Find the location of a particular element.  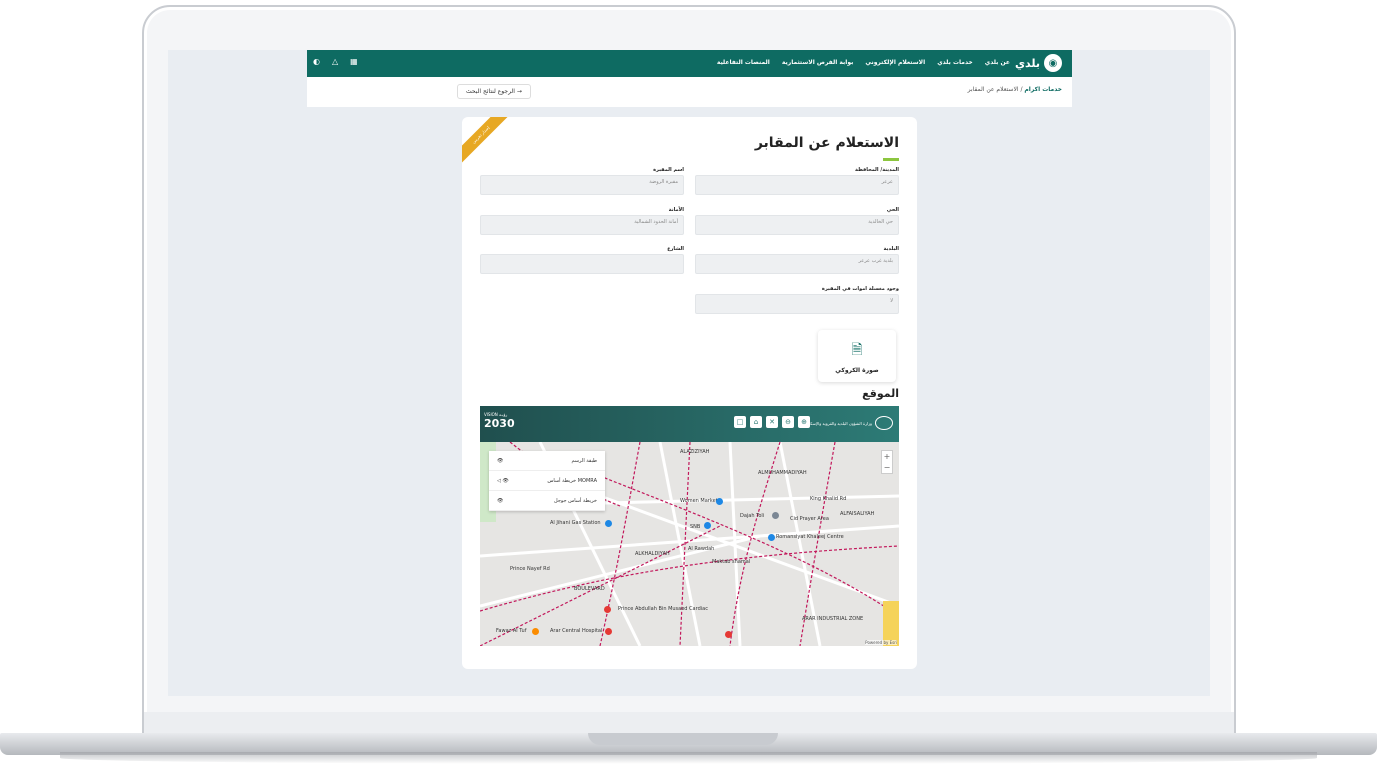

place-label: Al Jihani Gas Station is located at coordinates (575, 523).